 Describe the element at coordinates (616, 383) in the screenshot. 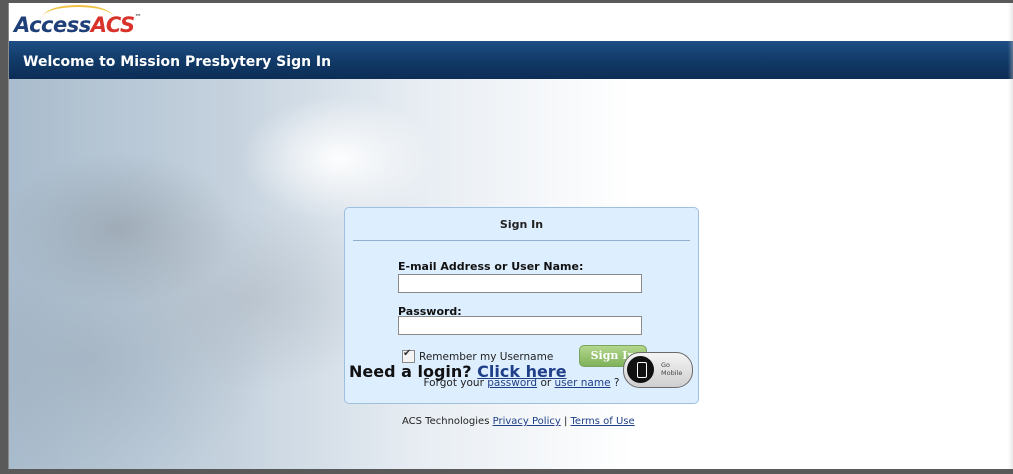

I see `forgot-suffix: ?` at that location.